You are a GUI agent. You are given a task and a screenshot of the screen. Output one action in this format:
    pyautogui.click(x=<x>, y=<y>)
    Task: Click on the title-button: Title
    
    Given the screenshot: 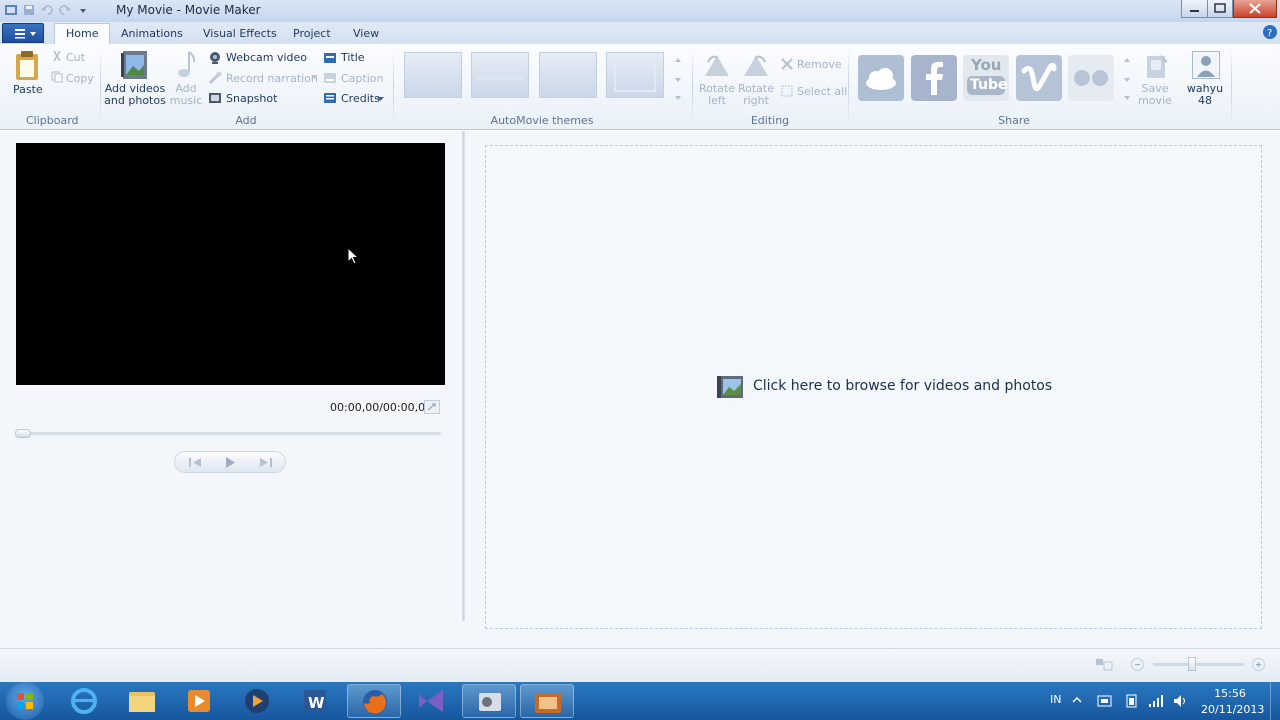 What is the action you would take?
    pyautogui.click(x=353, y=57)
    